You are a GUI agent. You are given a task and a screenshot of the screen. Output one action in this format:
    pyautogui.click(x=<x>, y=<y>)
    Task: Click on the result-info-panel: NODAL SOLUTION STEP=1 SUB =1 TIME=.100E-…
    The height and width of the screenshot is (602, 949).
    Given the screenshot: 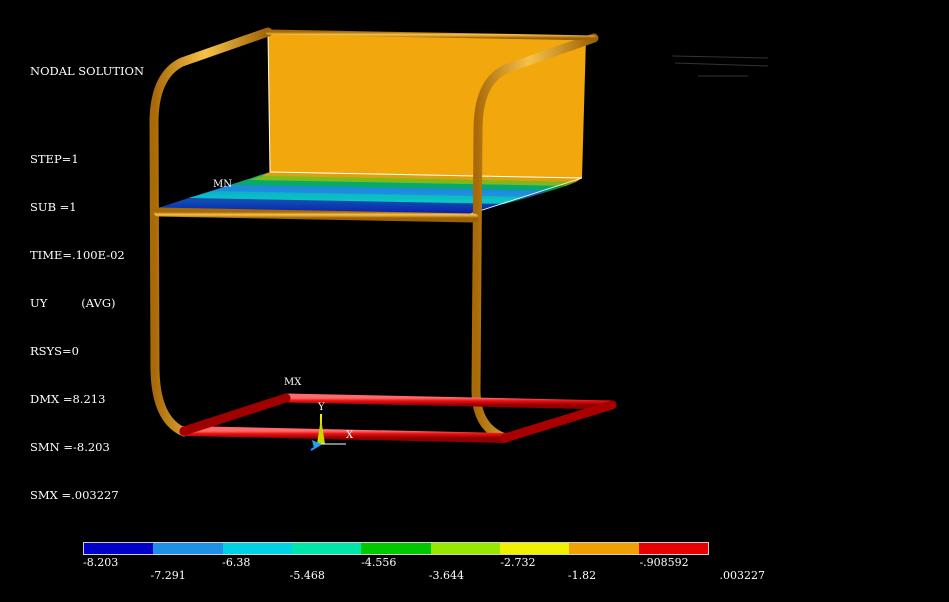 What is the action you would take?
    pyautogui.click(x=87, y=275)
    